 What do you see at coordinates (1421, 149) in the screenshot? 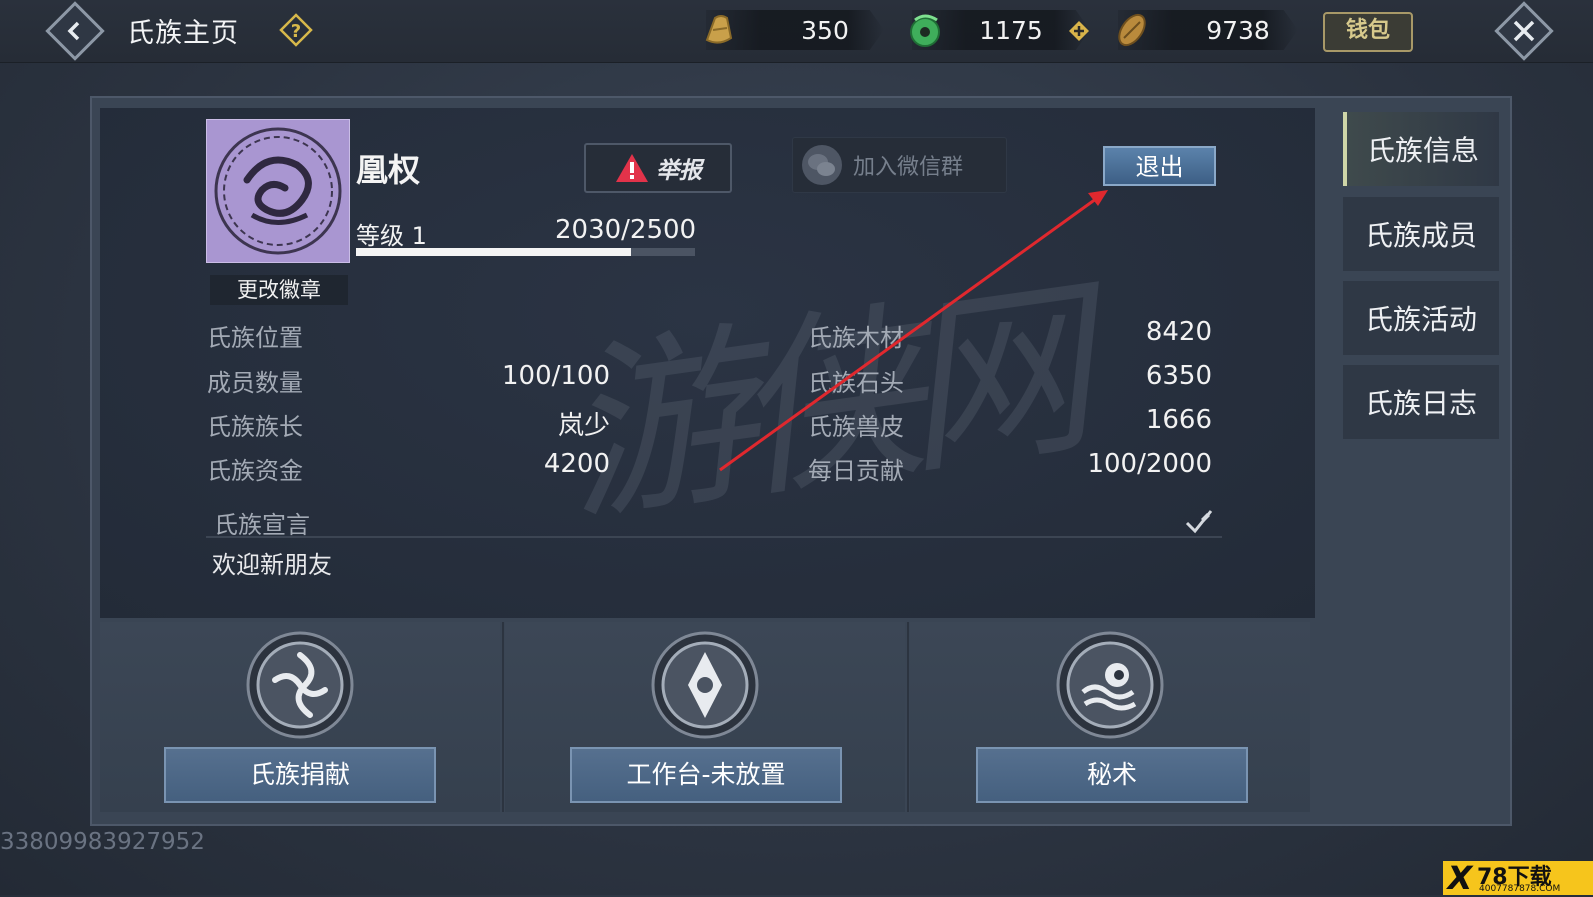
I see `tab-clan-info: 氏族信息` at bounding box center [1421, 149].